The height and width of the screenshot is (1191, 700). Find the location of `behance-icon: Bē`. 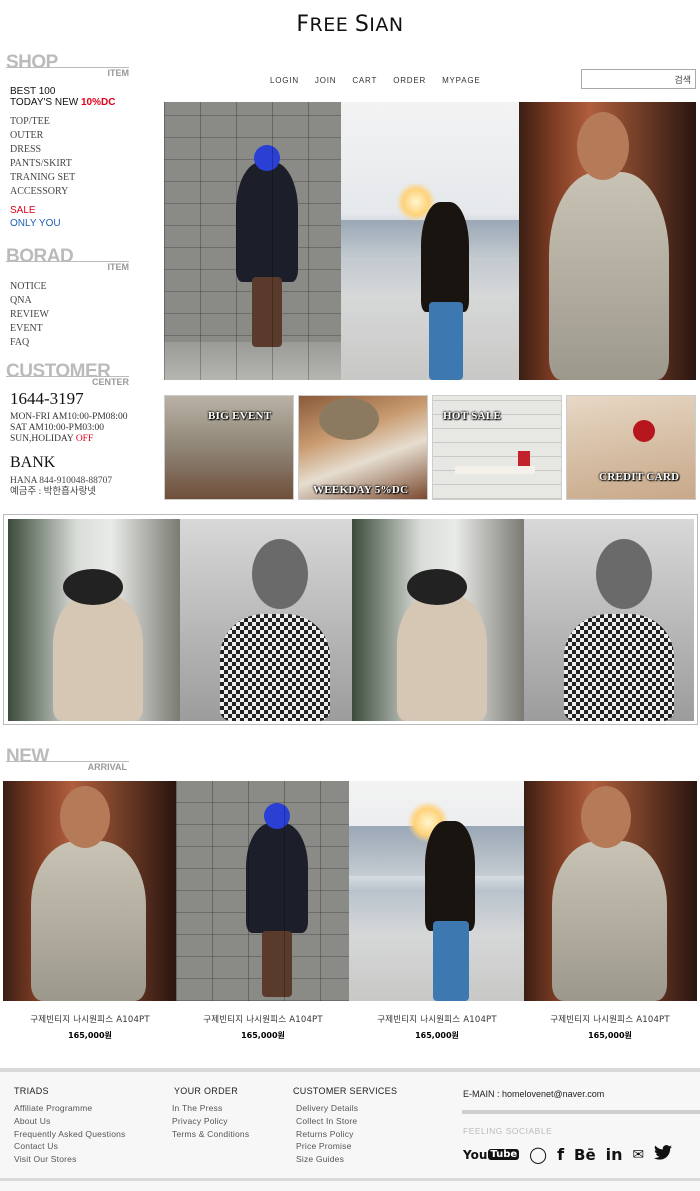

behance-icon: Bē is located at coordinates (585, 1155).